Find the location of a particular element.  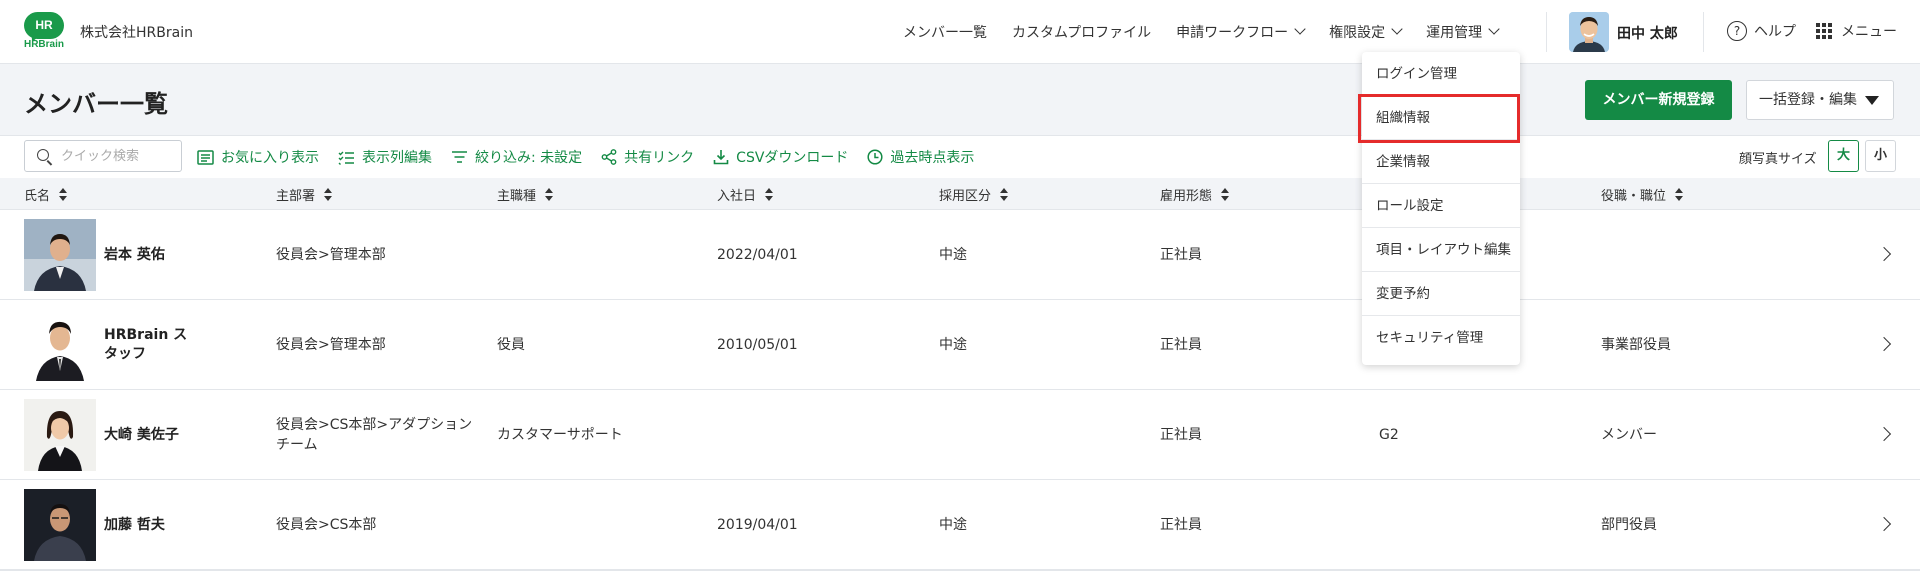

column-header-department: 主部署 is located at coordinates (304, 194).